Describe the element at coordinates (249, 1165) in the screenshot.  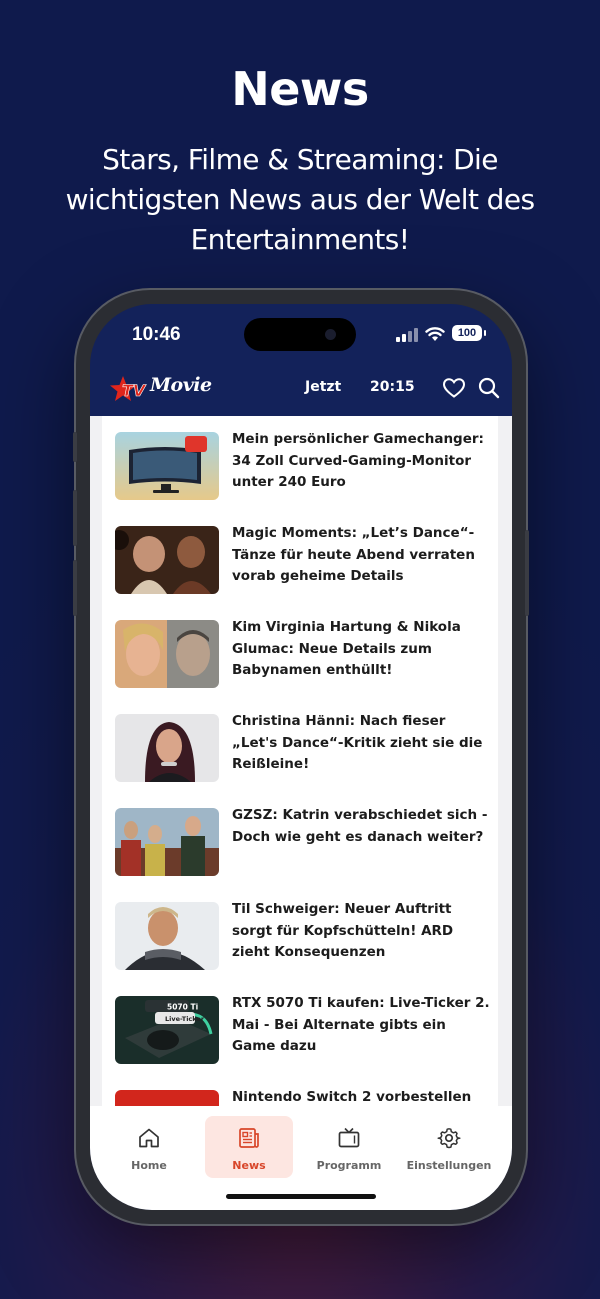
I see `tab-label: News` at that location.